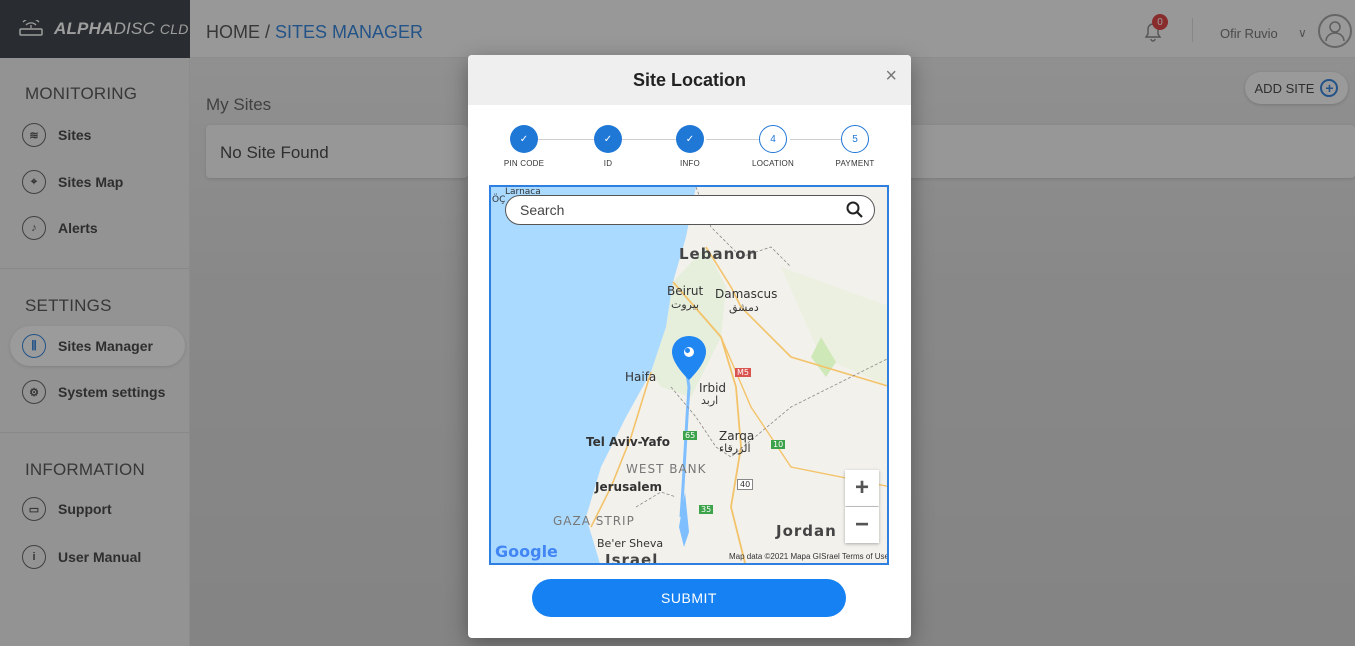 Image resolution: width=1355 pixels, height=646 pixels. Describe the element at coordinates (690, 435) in the screenshot. I see `road-sign-65: 65` at that location.